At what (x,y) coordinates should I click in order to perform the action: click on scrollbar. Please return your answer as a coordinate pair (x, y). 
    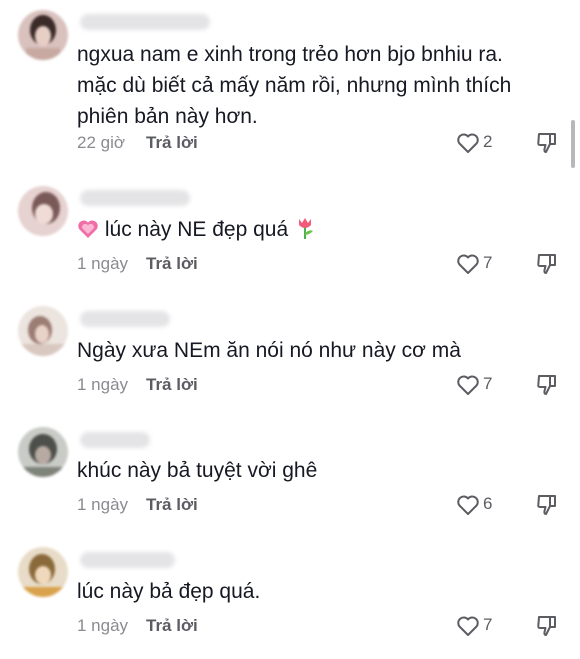
    Looking at the image, I should click on (573, 144).